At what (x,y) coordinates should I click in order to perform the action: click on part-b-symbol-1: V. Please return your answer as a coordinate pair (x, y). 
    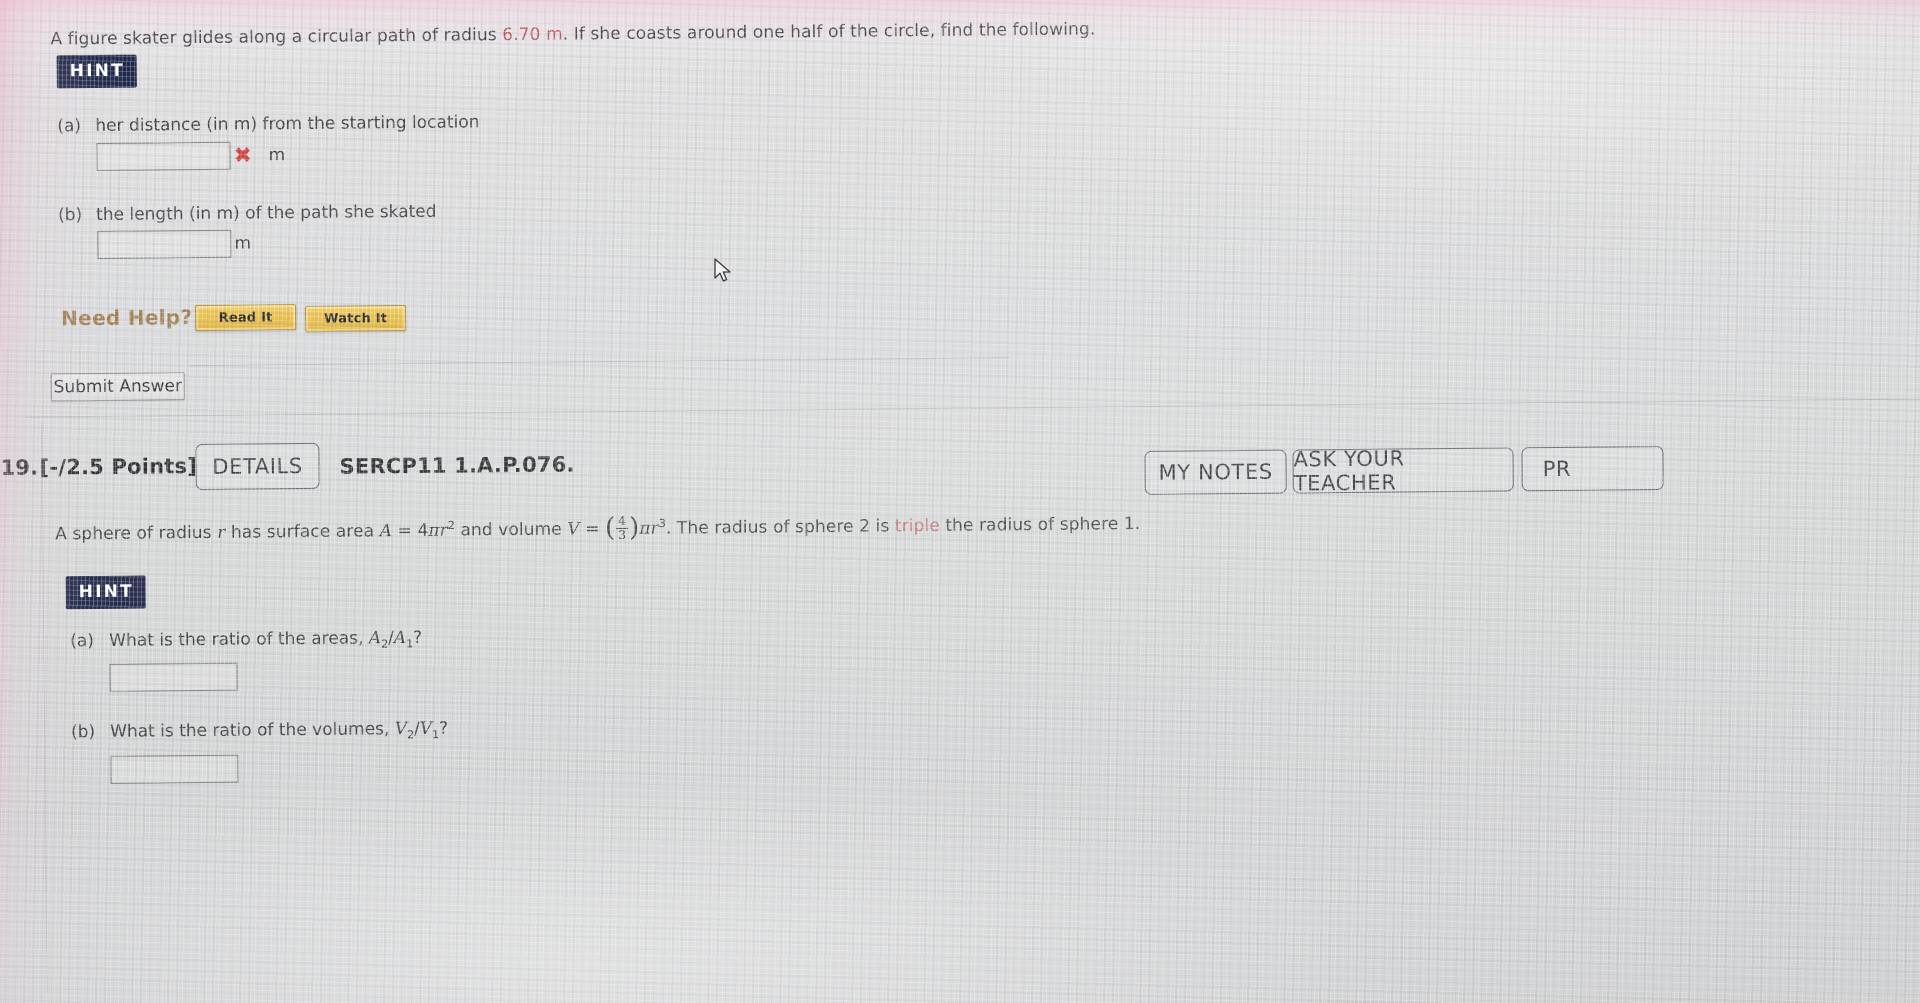
    Looking at the image, I should click on (401, 729).